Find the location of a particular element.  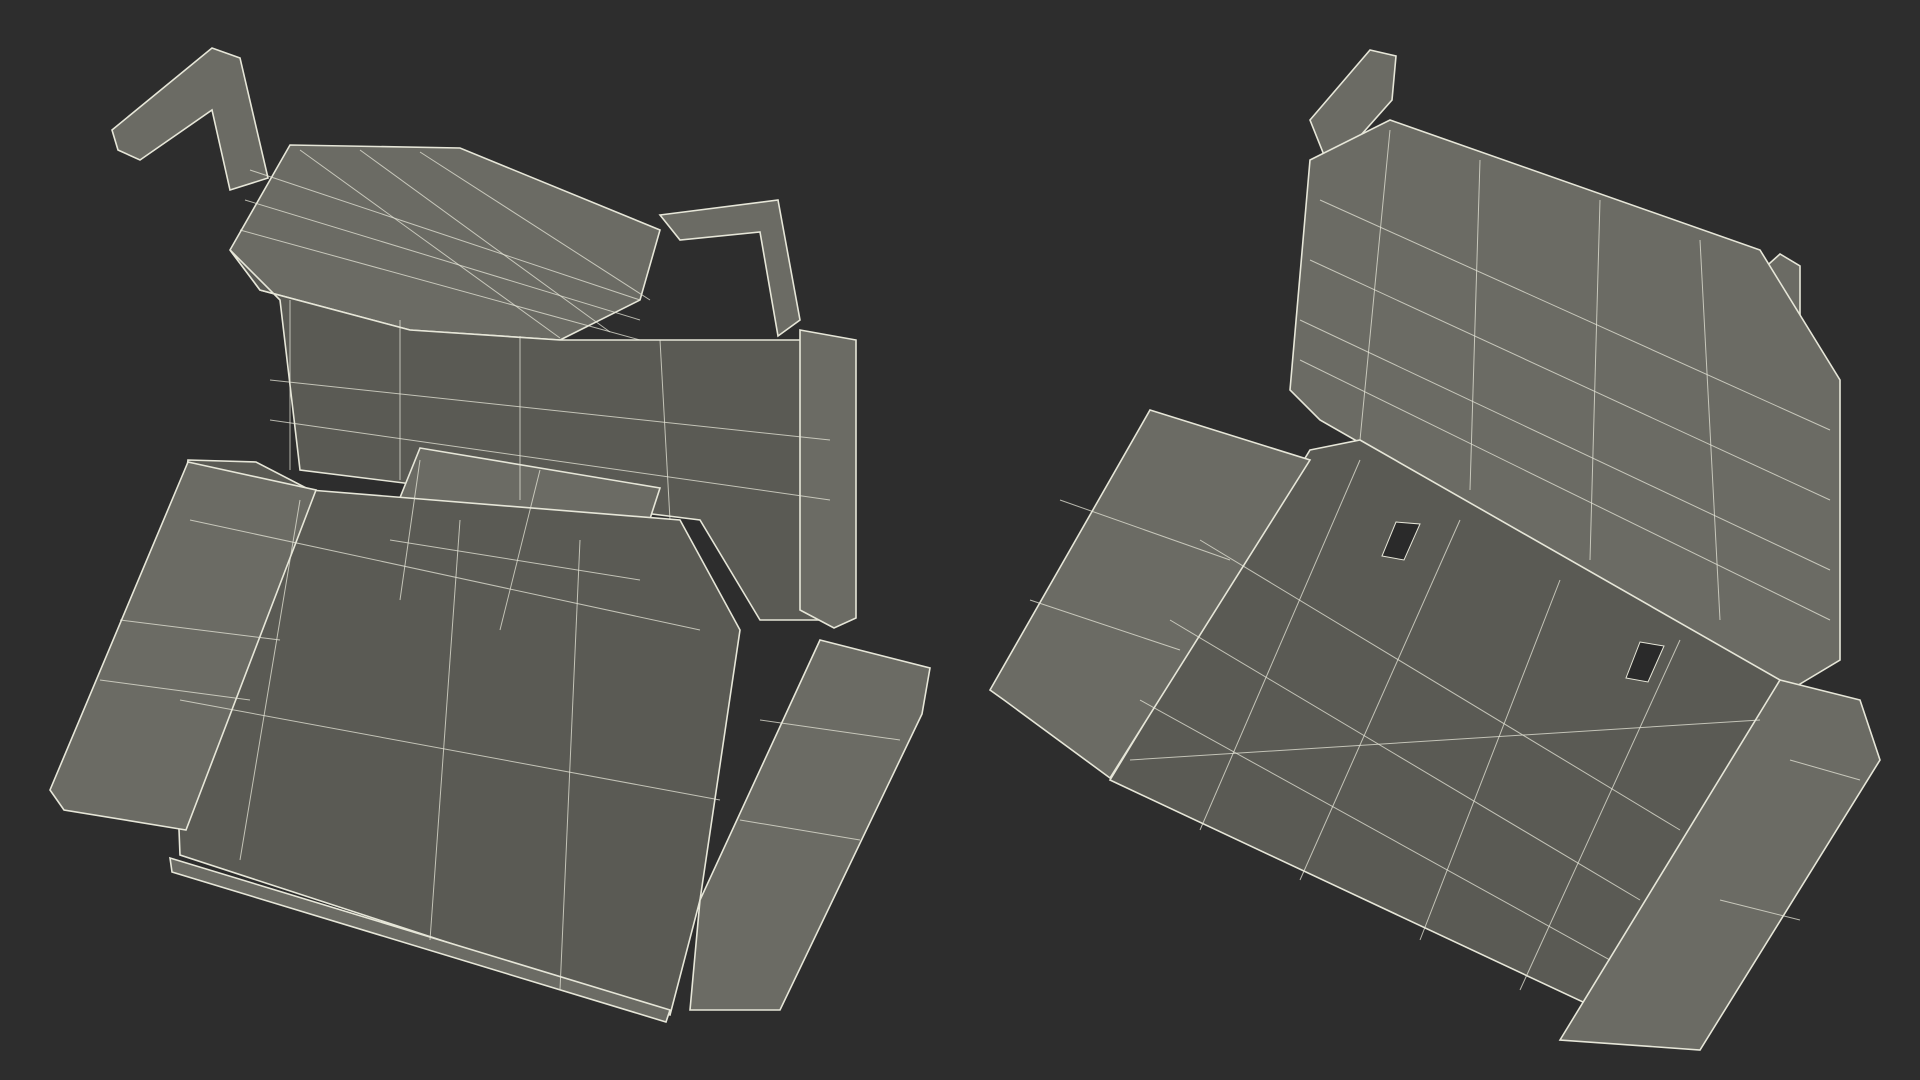

backrest-side-column is located at coordinates (828, 479).